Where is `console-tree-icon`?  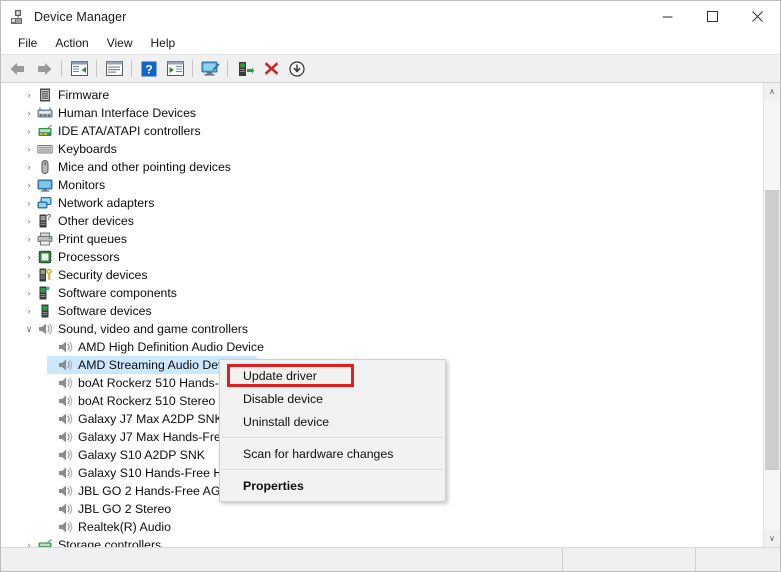 console-tree-icon is located at coordinates (79, 69).